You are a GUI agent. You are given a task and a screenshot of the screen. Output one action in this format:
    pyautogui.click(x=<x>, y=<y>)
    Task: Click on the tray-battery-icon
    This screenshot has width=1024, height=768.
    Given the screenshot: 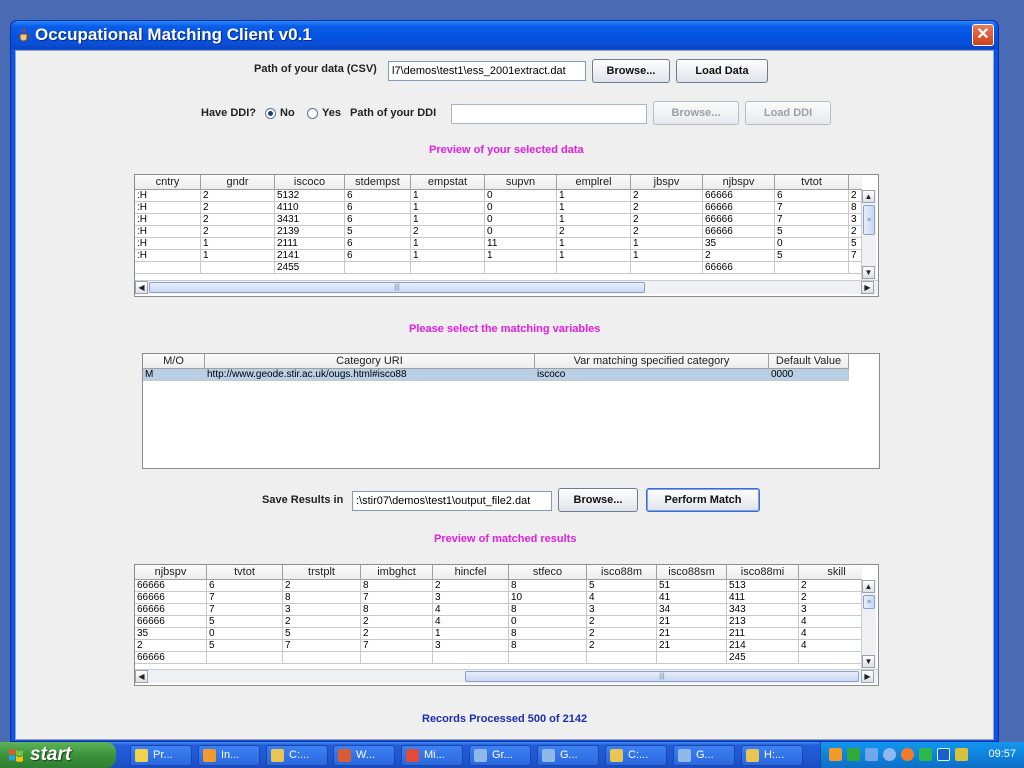 What is the action you would take?
    pyautogui.click(x=925, y=754)
    